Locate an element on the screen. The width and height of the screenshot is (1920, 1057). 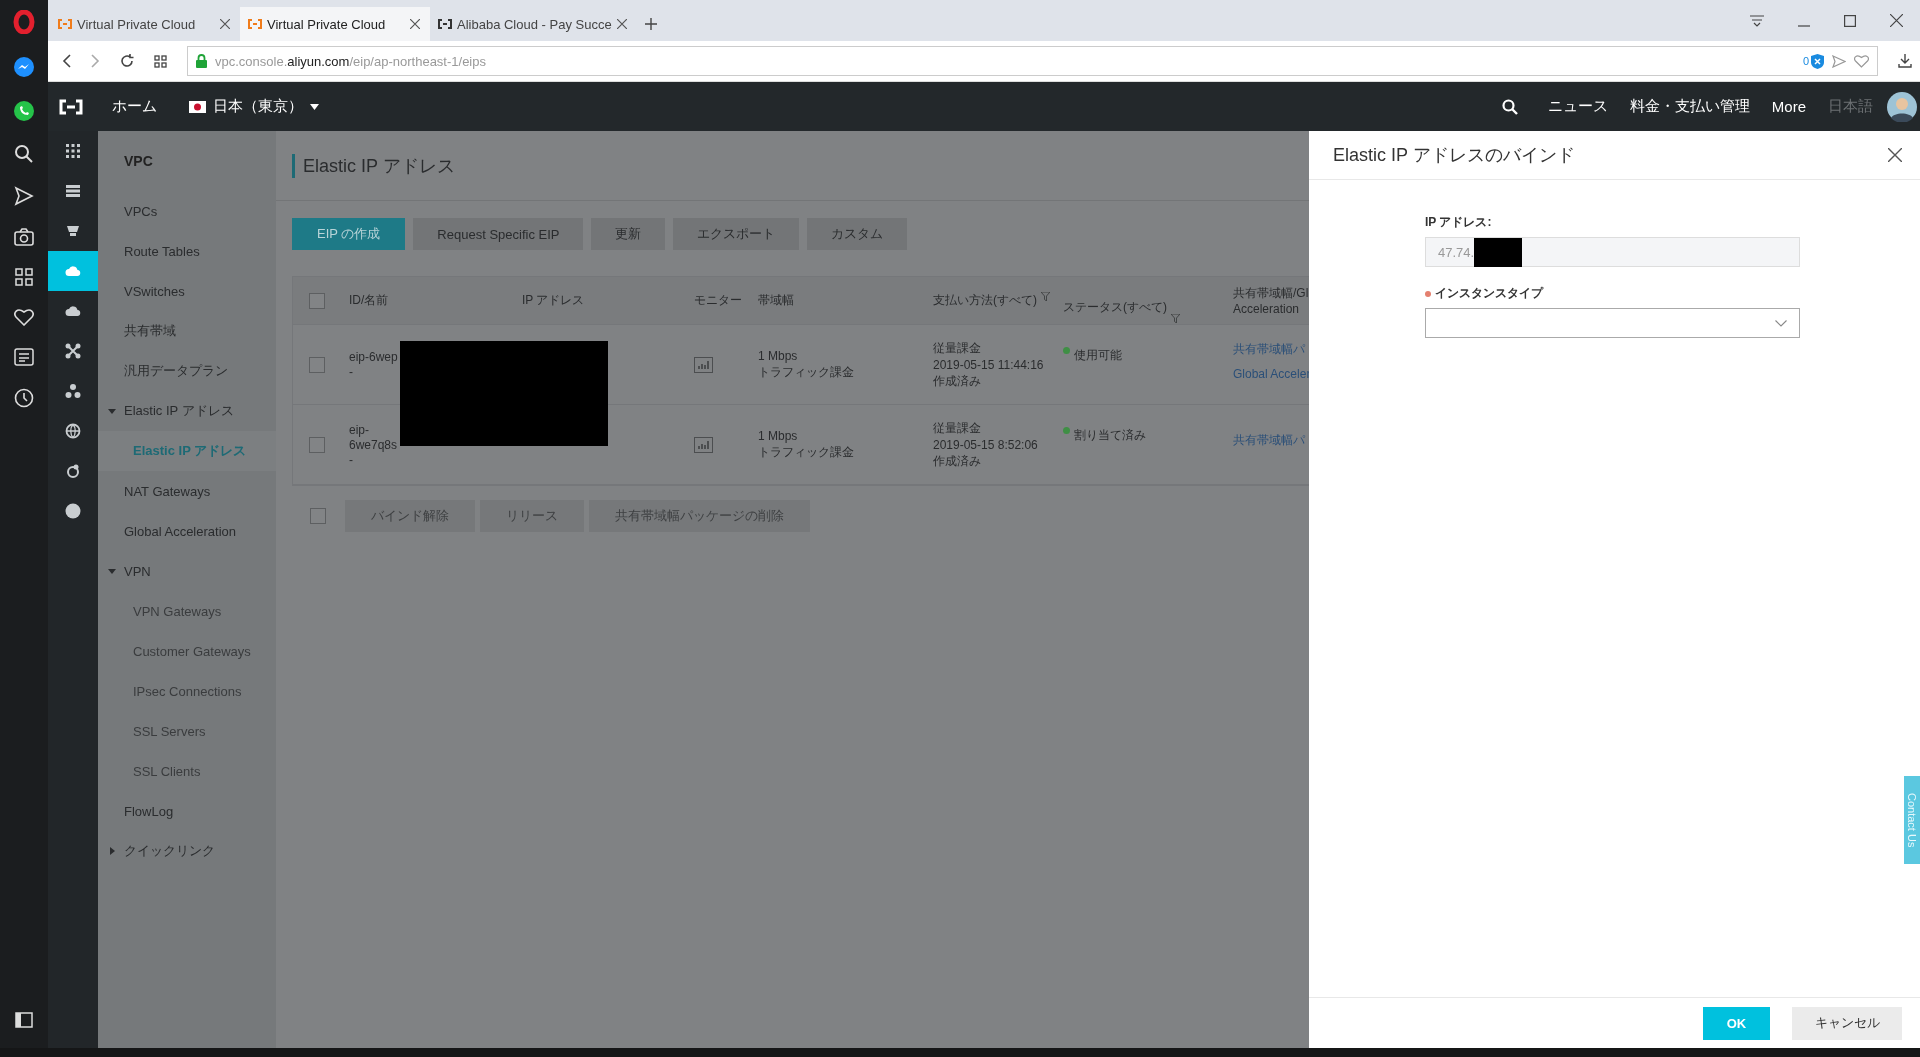
flag-icon is located at coordinates (197, 106).